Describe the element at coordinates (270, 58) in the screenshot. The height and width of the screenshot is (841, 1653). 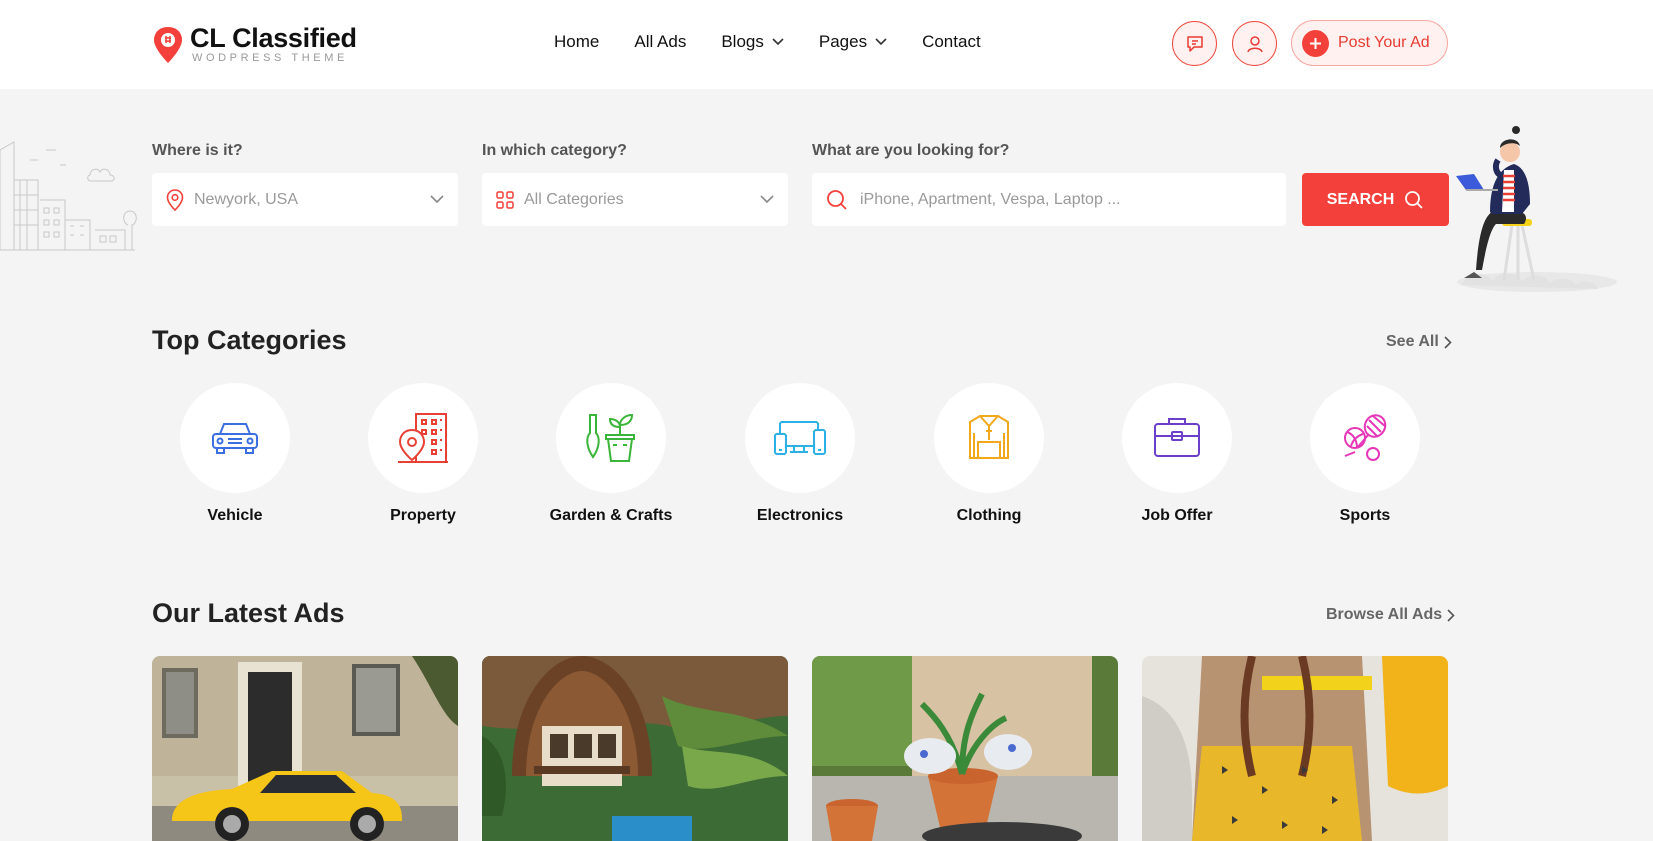
I see `logo-tagline: WODPRESS THEME` at that location.